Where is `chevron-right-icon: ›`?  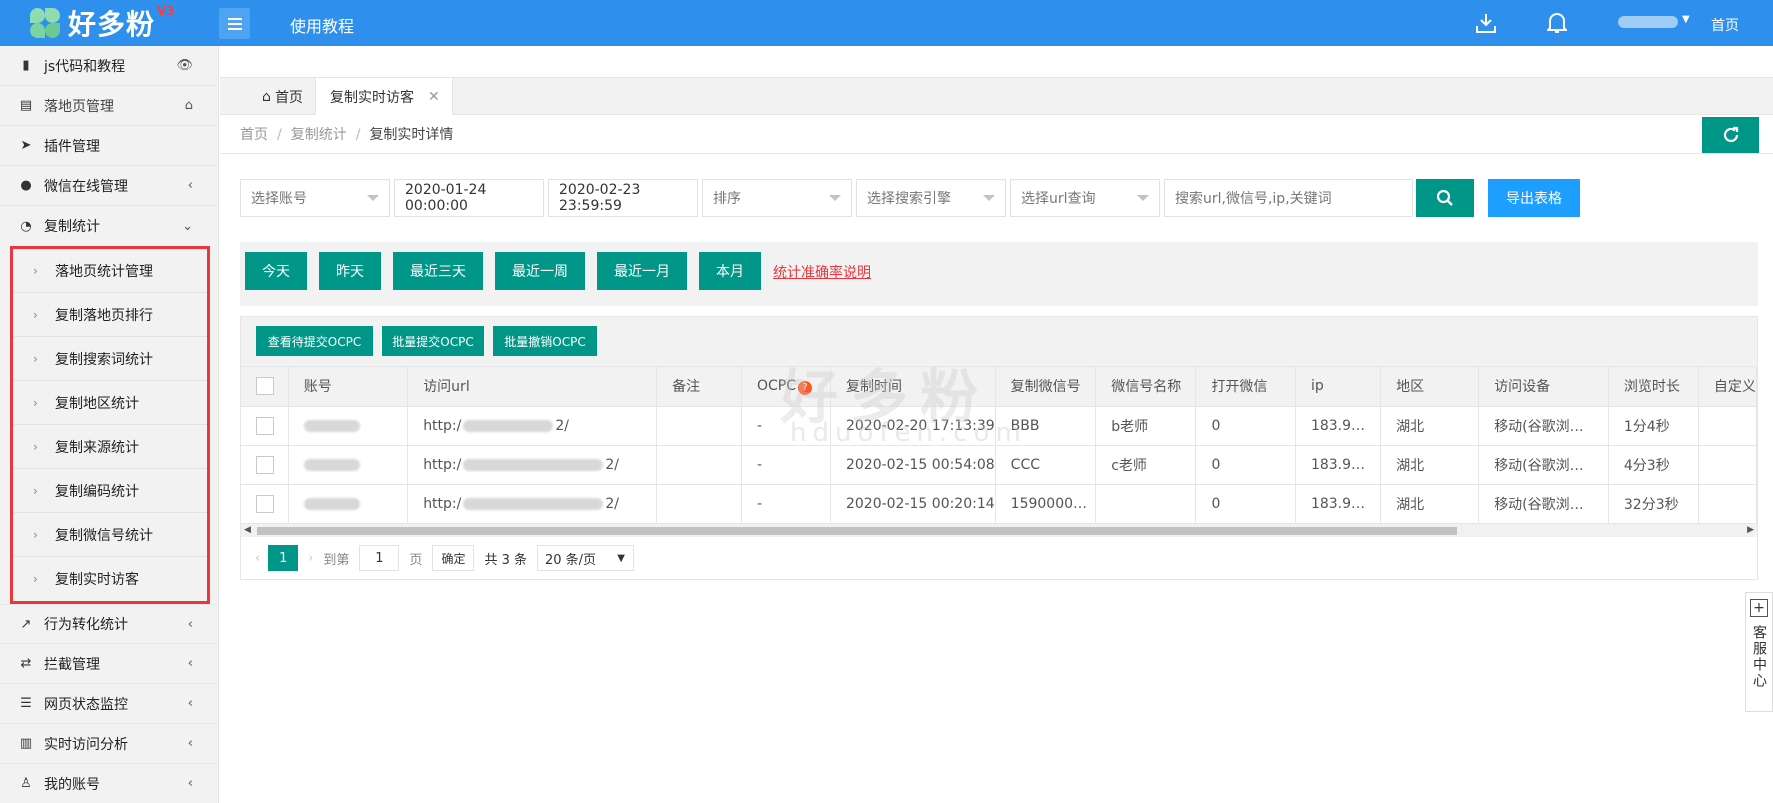 chevron-right-icon: › is located at coordinates (35, 579).